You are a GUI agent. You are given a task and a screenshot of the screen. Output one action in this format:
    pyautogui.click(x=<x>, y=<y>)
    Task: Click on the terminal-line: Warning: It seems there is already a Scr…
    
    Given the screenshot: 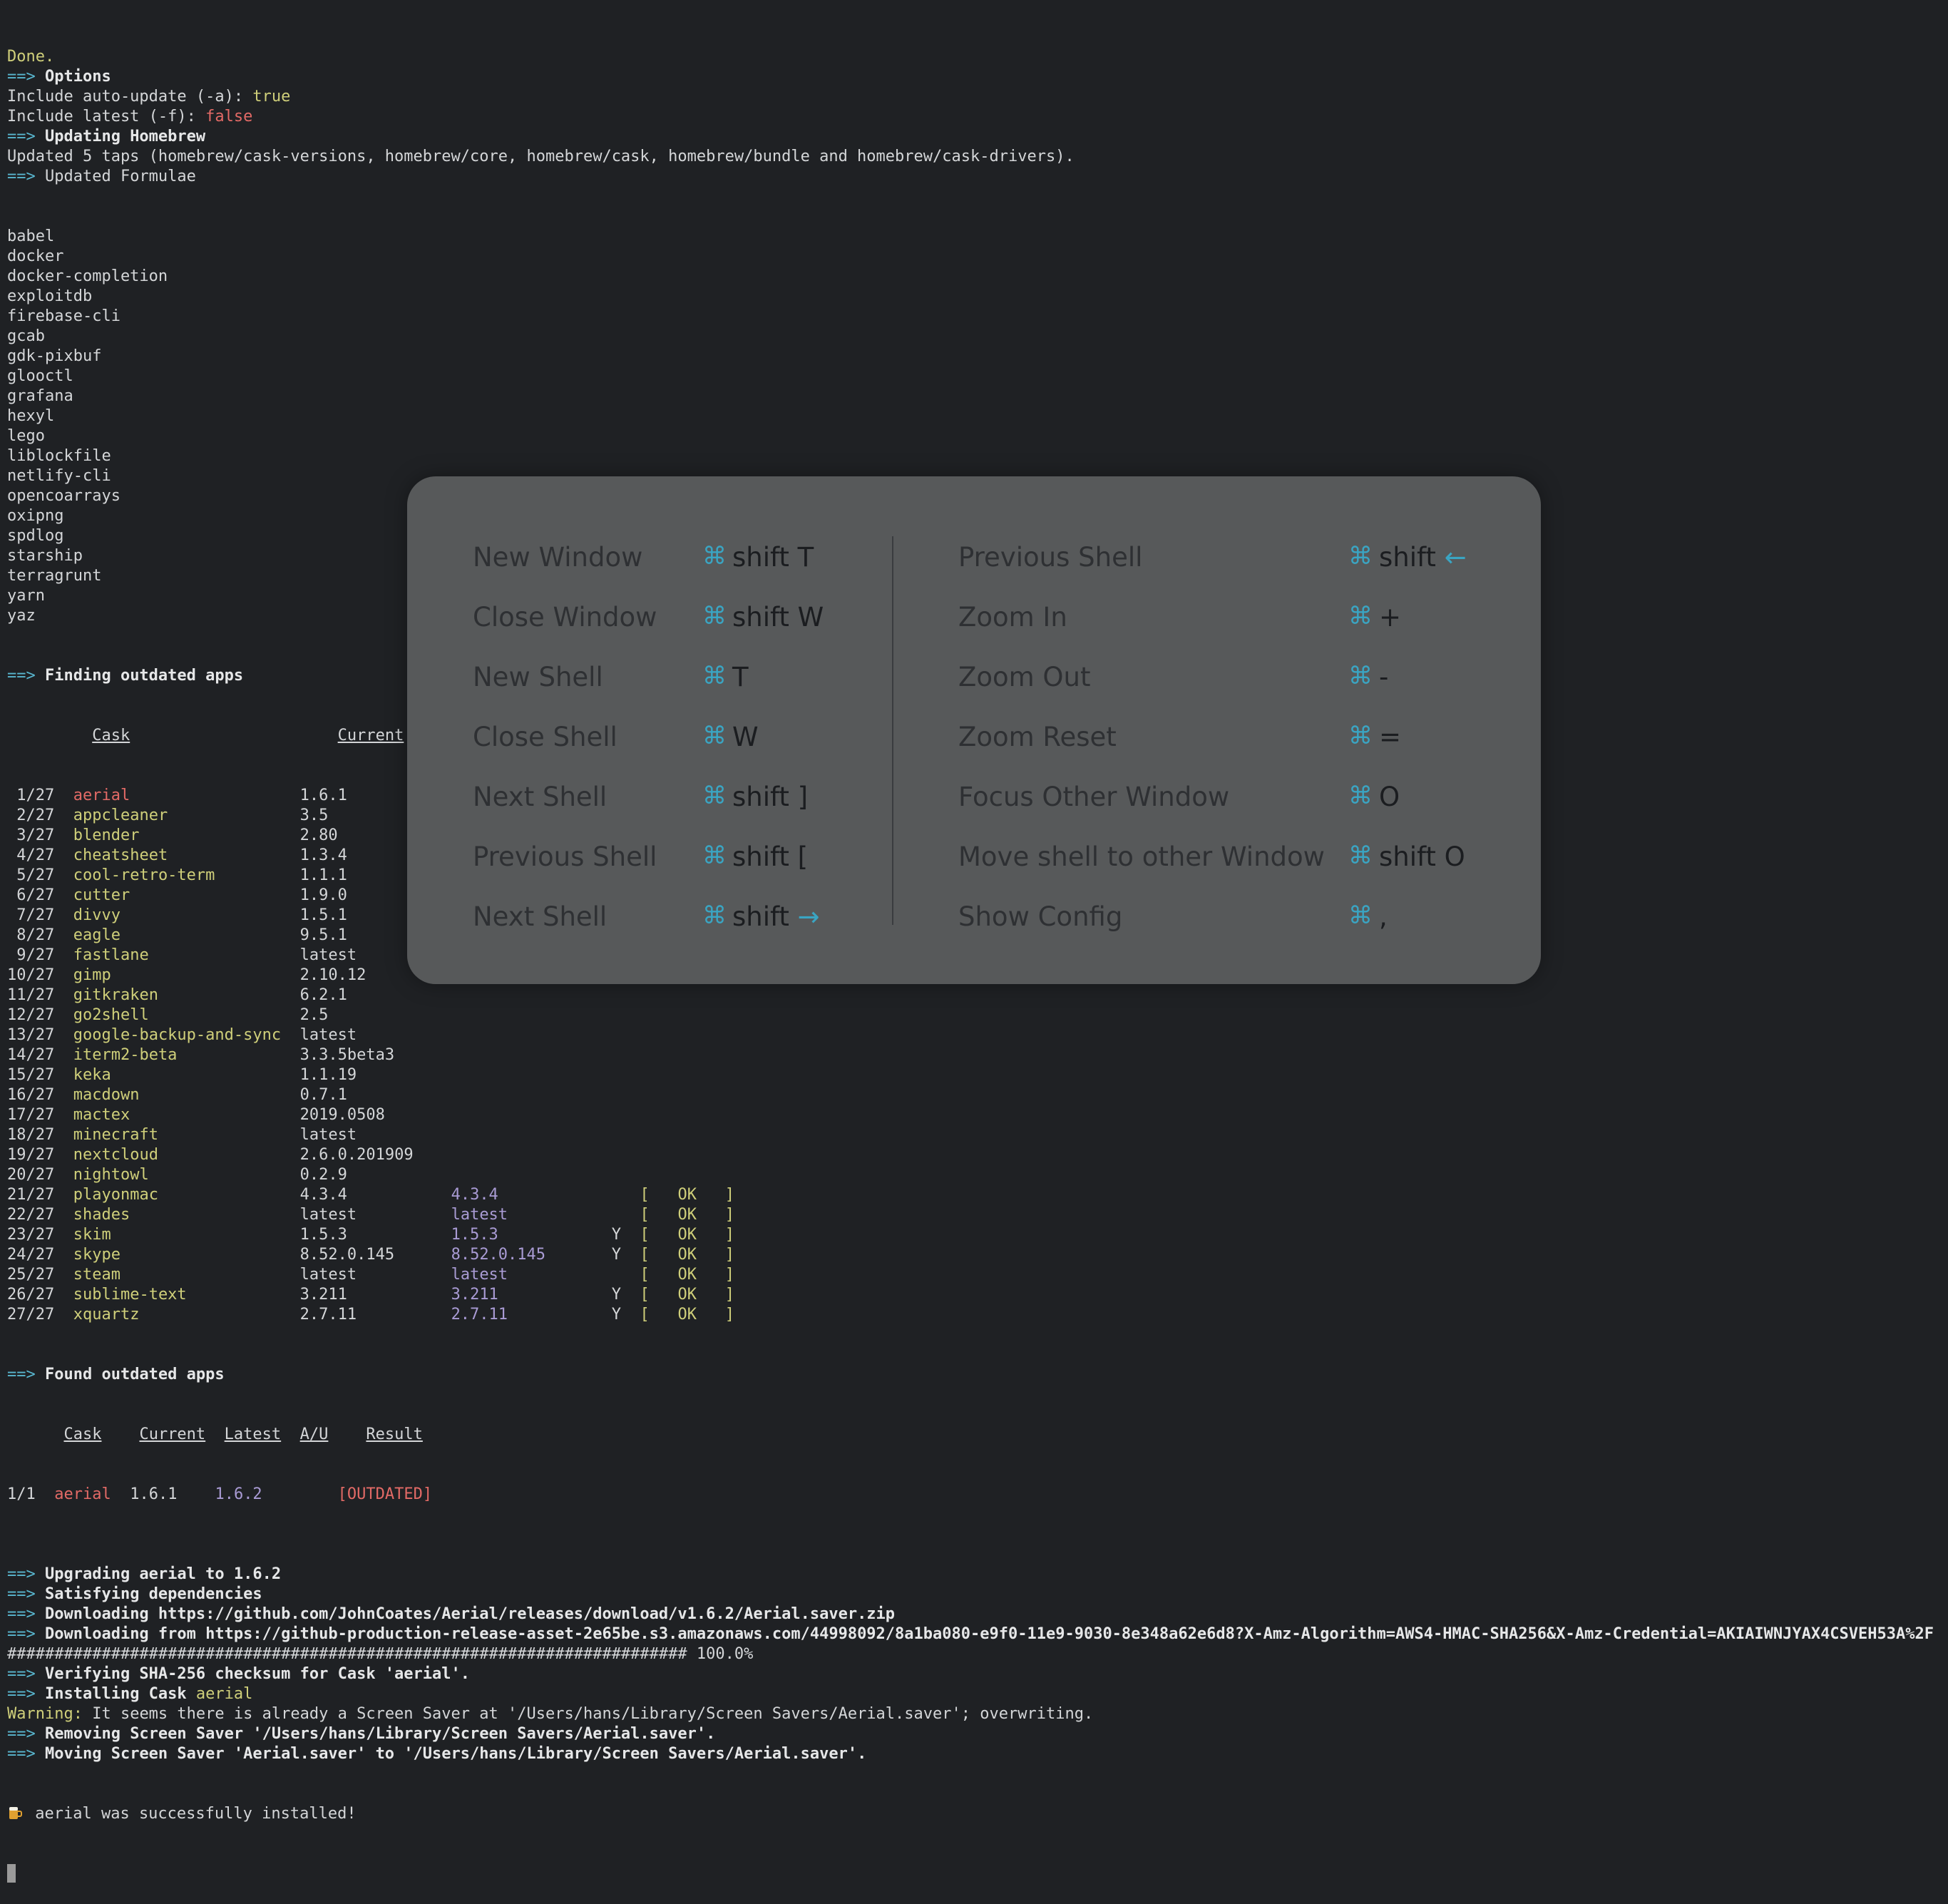 What is the action you would take?
    pyautogui.click(x=550, y=1714)
    